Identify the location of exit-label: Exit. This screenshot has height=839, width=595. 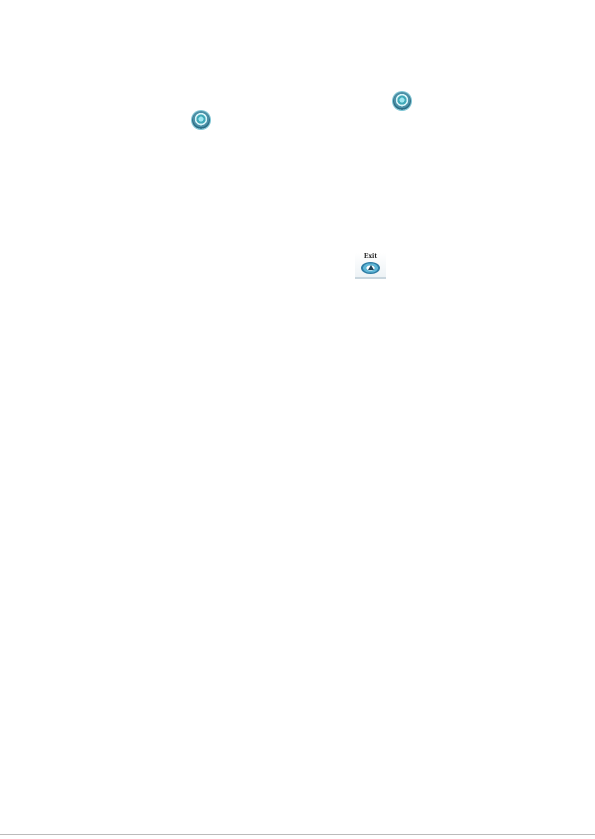
(370, 256).